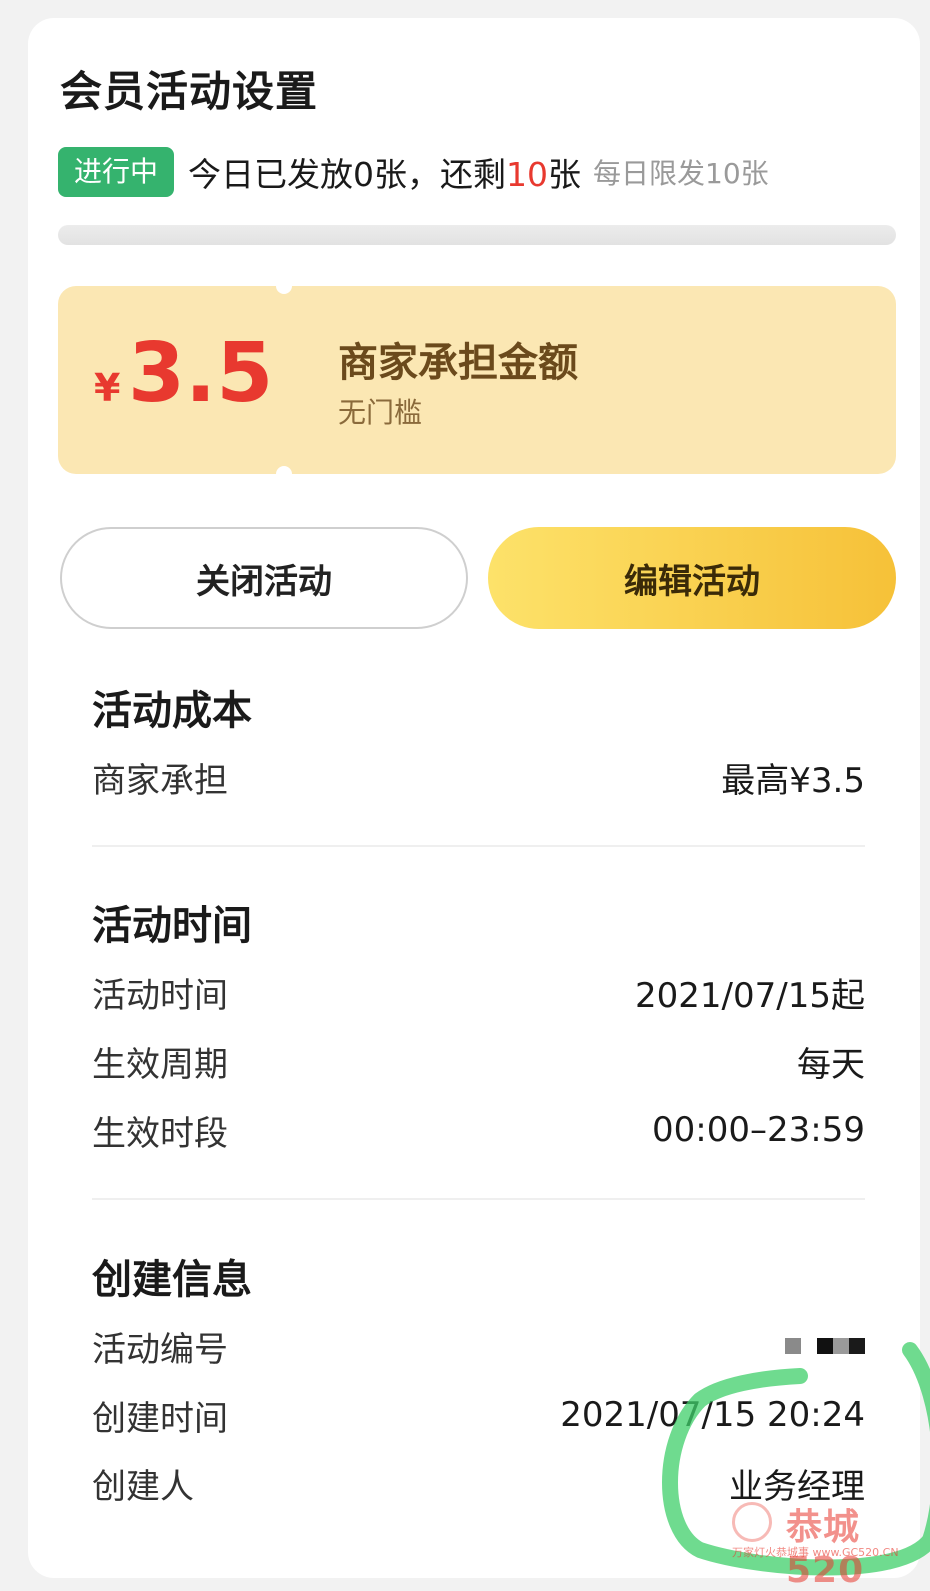  I want to click on remaining-suffix: 张, so click(565, 174).